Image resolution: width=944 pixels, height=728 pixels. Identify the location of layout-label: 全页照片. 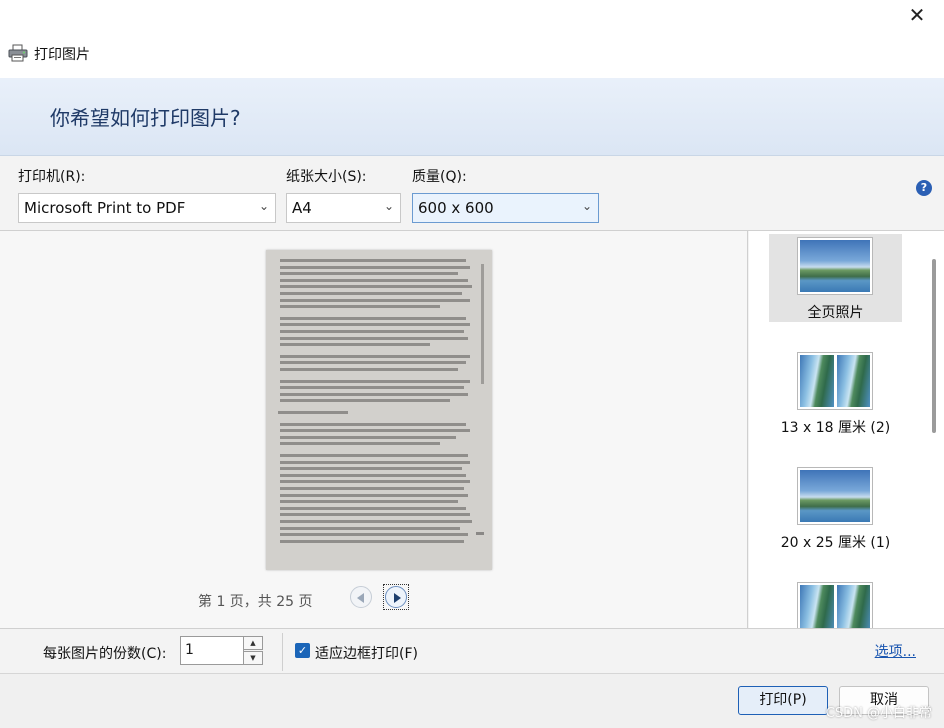
(835, 313).